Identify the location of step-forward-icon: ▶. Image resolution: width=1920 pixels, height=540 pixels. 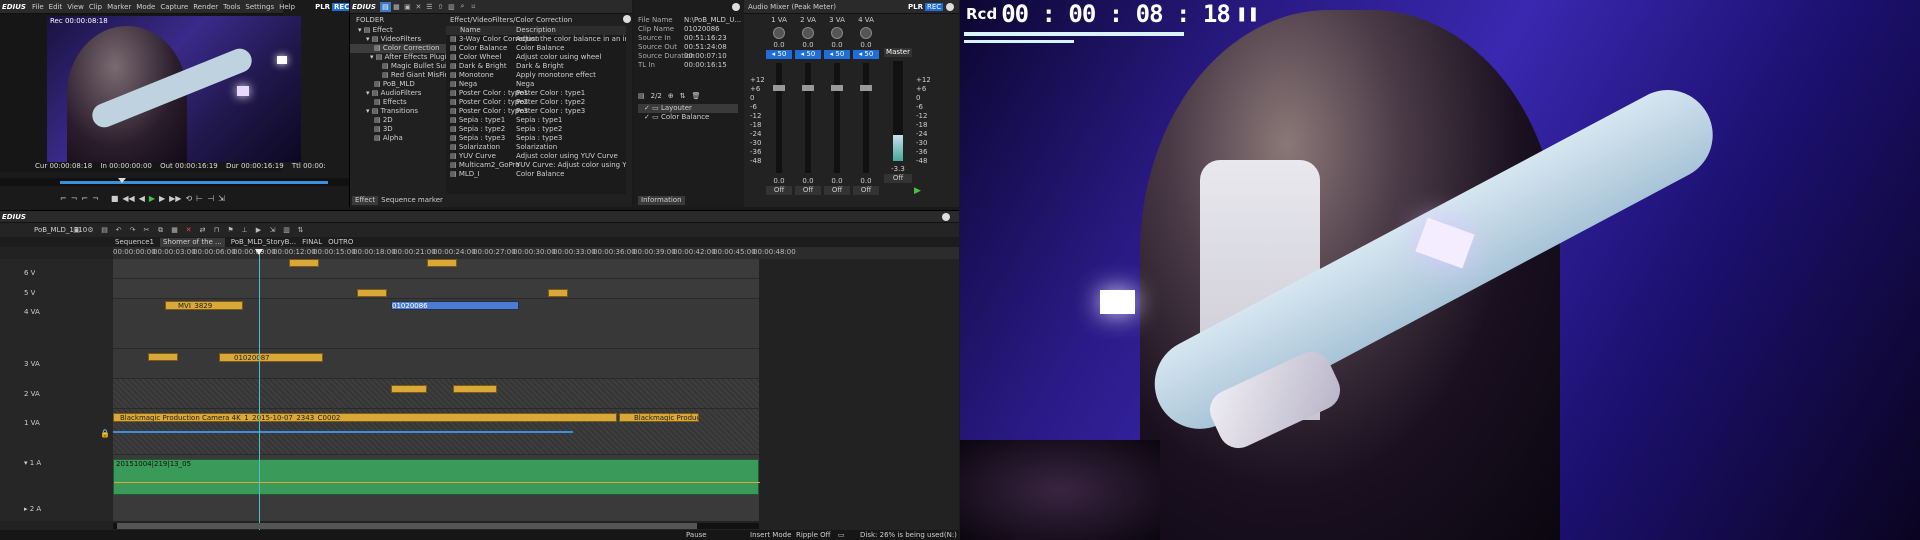
(162, 198).